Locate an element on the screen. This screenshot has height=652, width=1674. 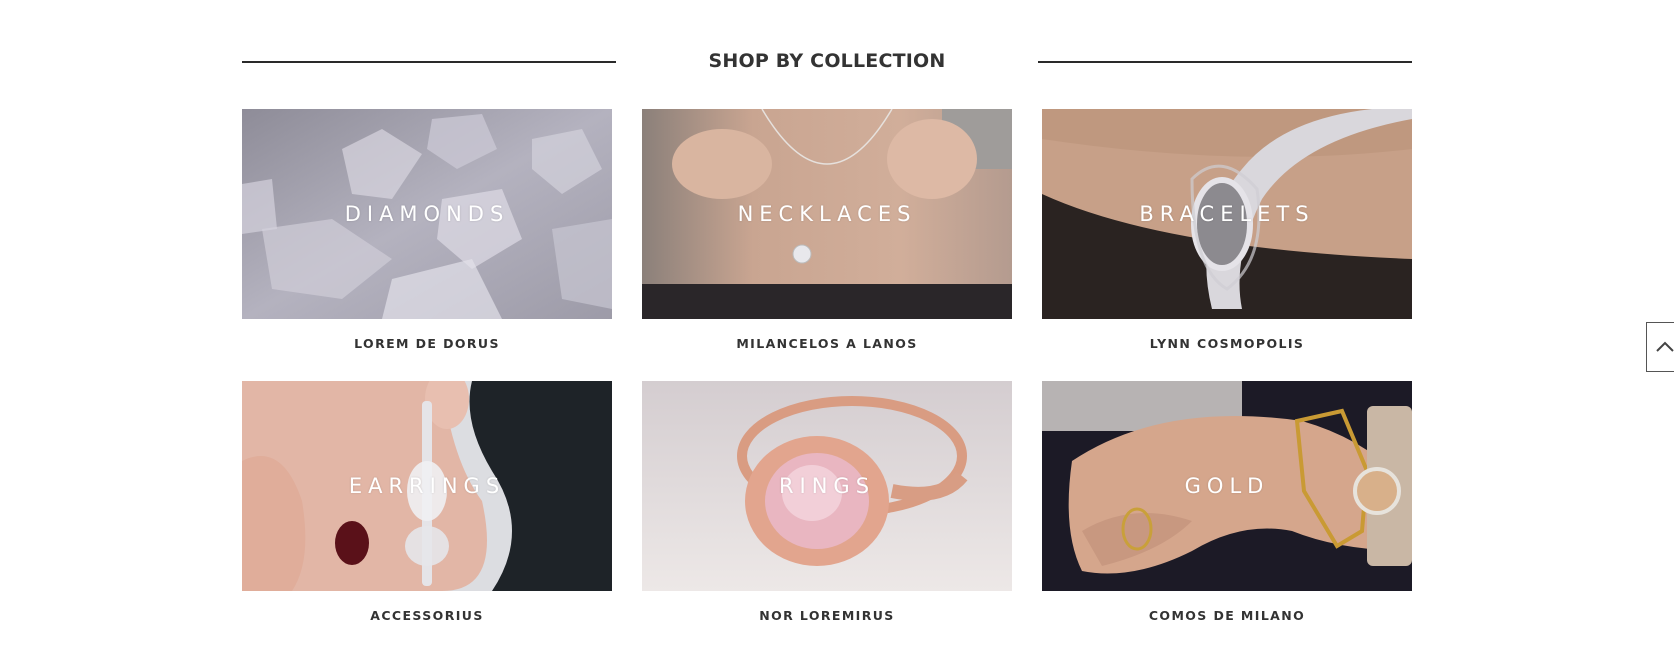
chevron-up-icon is located at coordinates (1665, 346).